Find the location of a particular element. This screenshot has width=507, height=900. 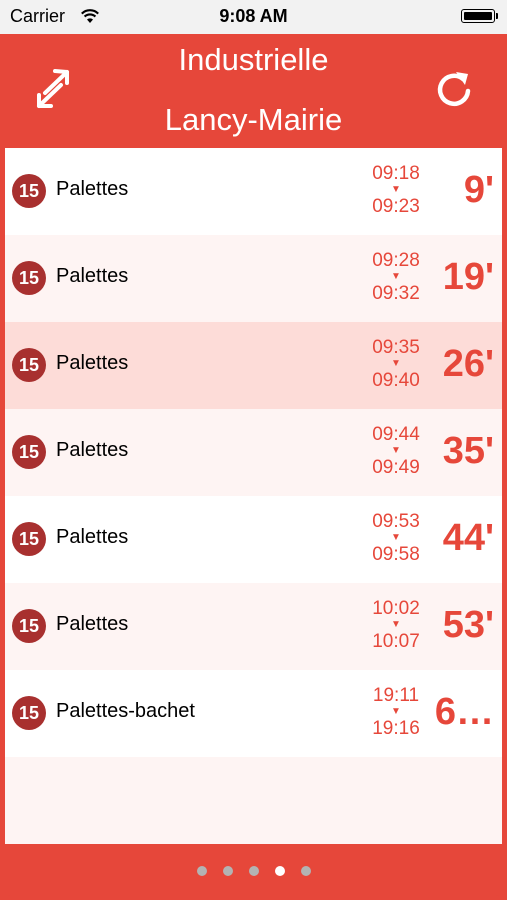

times: 09:35 ▼ 09:40 is located at coordinates (396, 365).